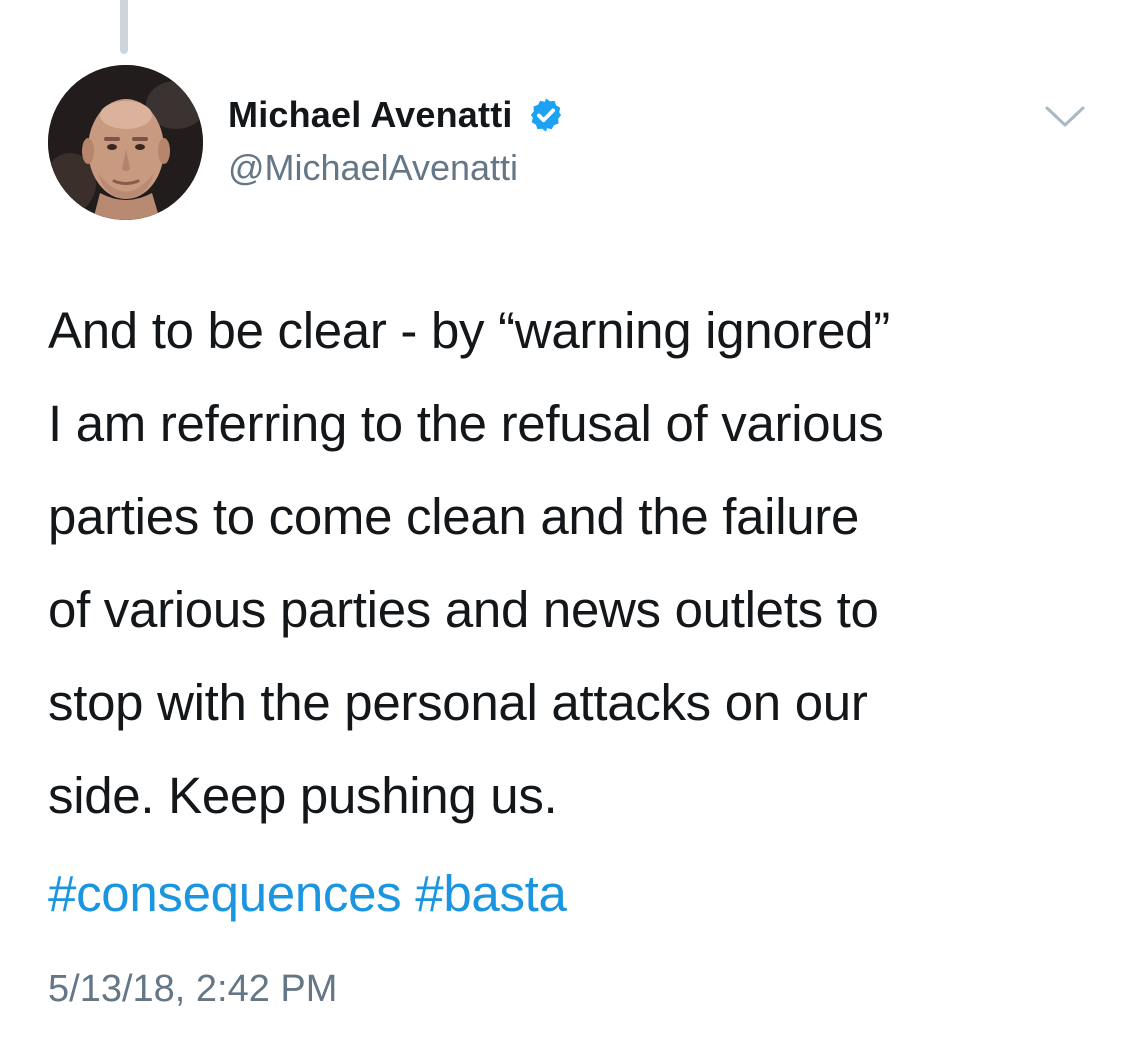  Describe the element at coordinates (373, 168) in the screenshot. I see `author-handle: @MichaelAvenatti` at that location.